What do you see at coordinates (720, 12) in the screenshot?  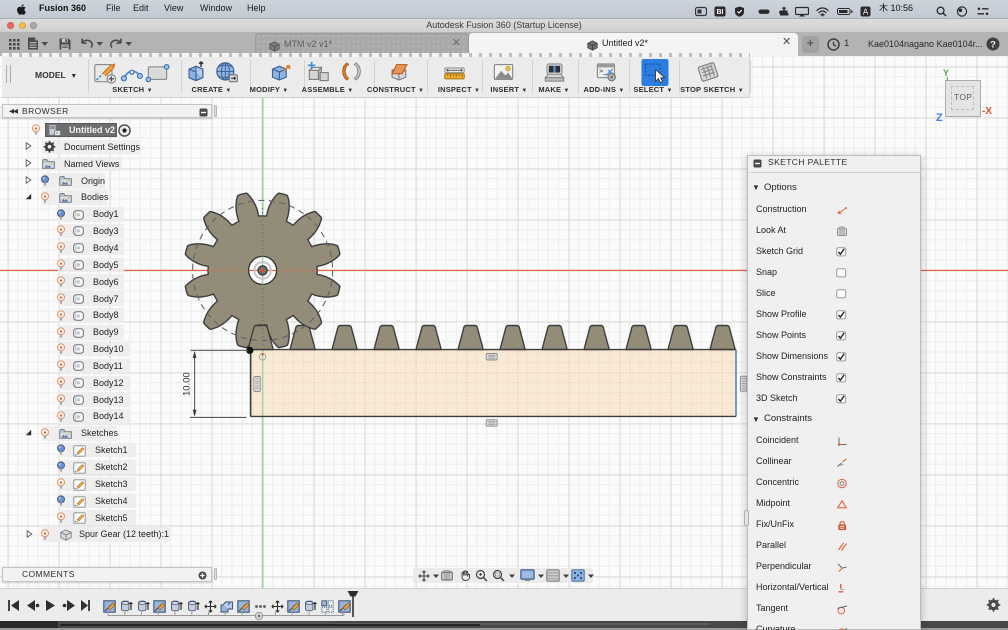 I see `svg-text: BI` at bounding box center [720, 12].